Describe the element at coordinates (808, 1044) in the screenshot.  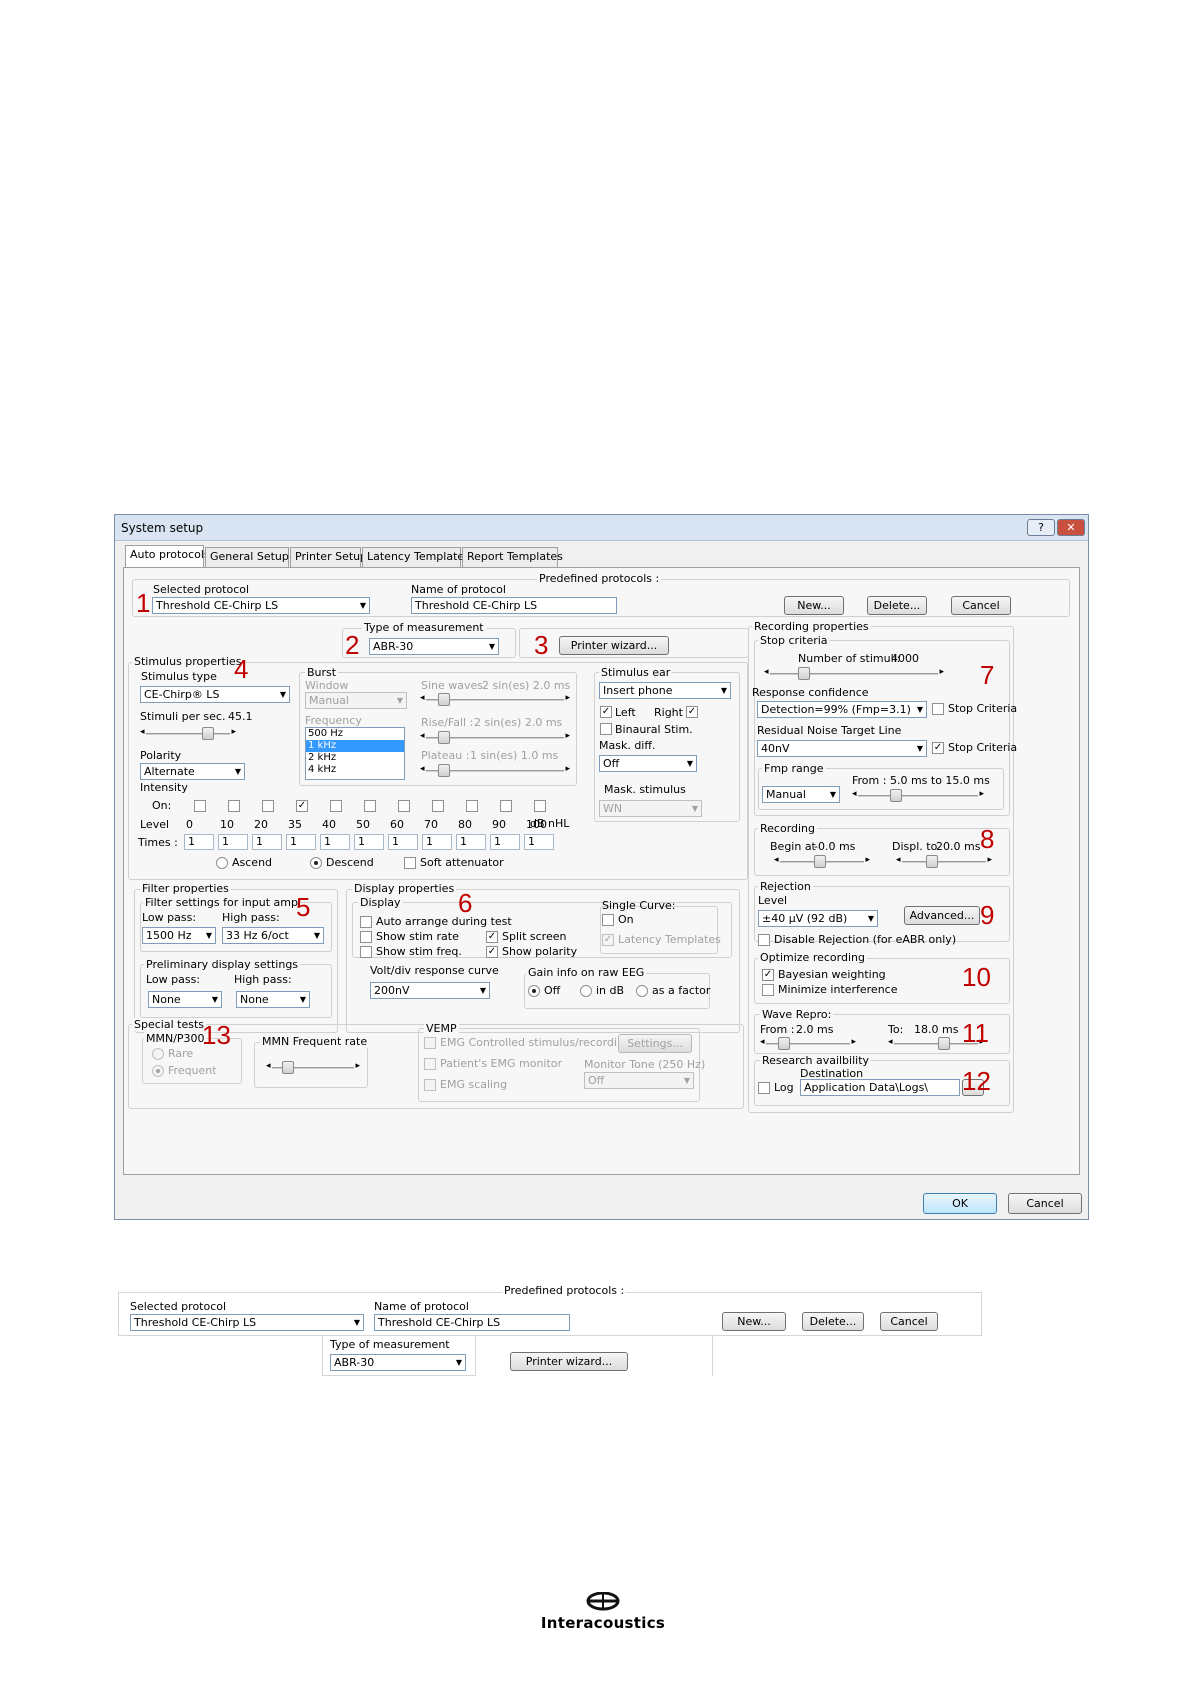
I see `wave-from-slider: ◂ ▸` at that location.